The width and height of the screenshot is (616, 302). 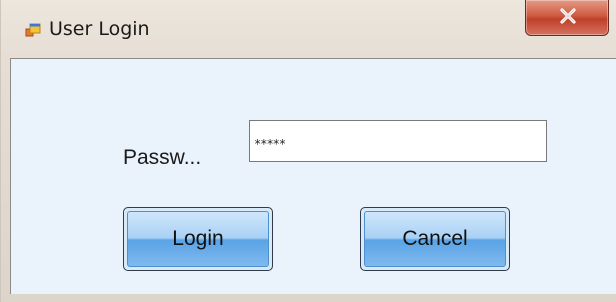 I want to click on close-icon, so click(x=568, y=16).